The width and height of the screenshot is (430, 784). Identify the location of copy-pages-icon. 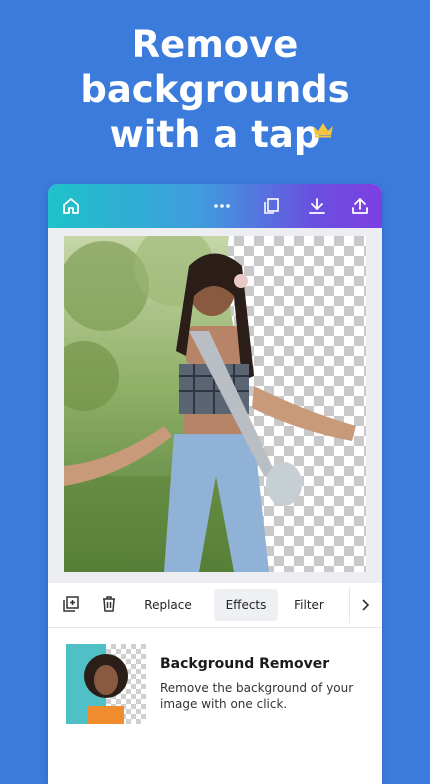
(271, 206).